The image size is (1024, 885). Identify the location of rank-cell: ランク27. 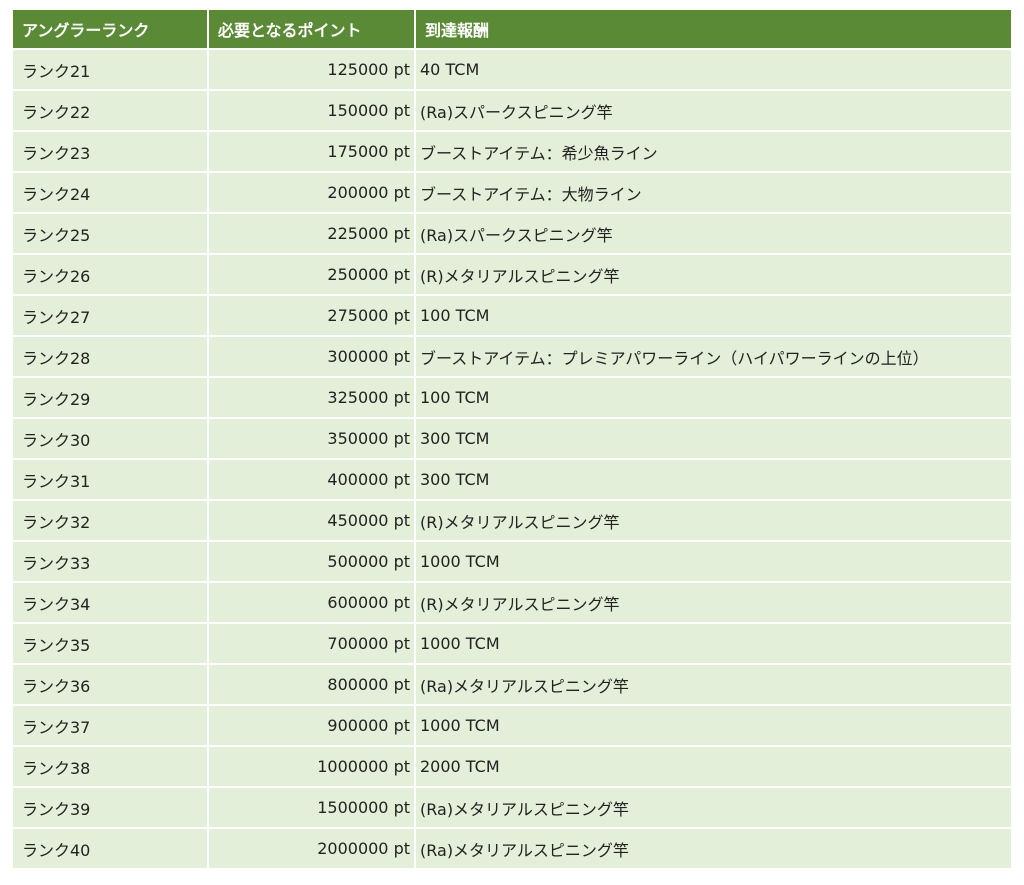
(111, 315).